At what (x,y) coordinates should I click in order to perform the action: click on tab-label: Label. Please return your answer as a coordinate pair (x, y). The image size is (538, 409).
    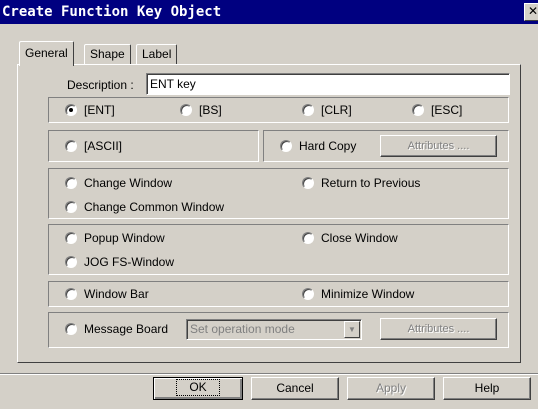
    Looking at the image, I should click on (157, 54).